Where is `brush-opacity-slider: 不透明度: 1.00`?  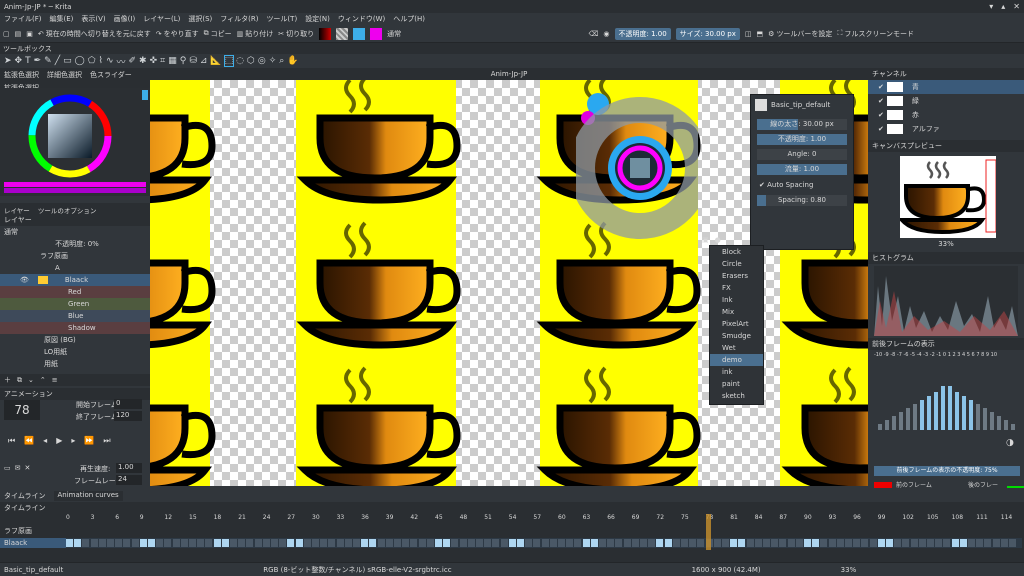
brush-opacity-slider: 不透明度: 1.00 is located at coordinates (802, 139).